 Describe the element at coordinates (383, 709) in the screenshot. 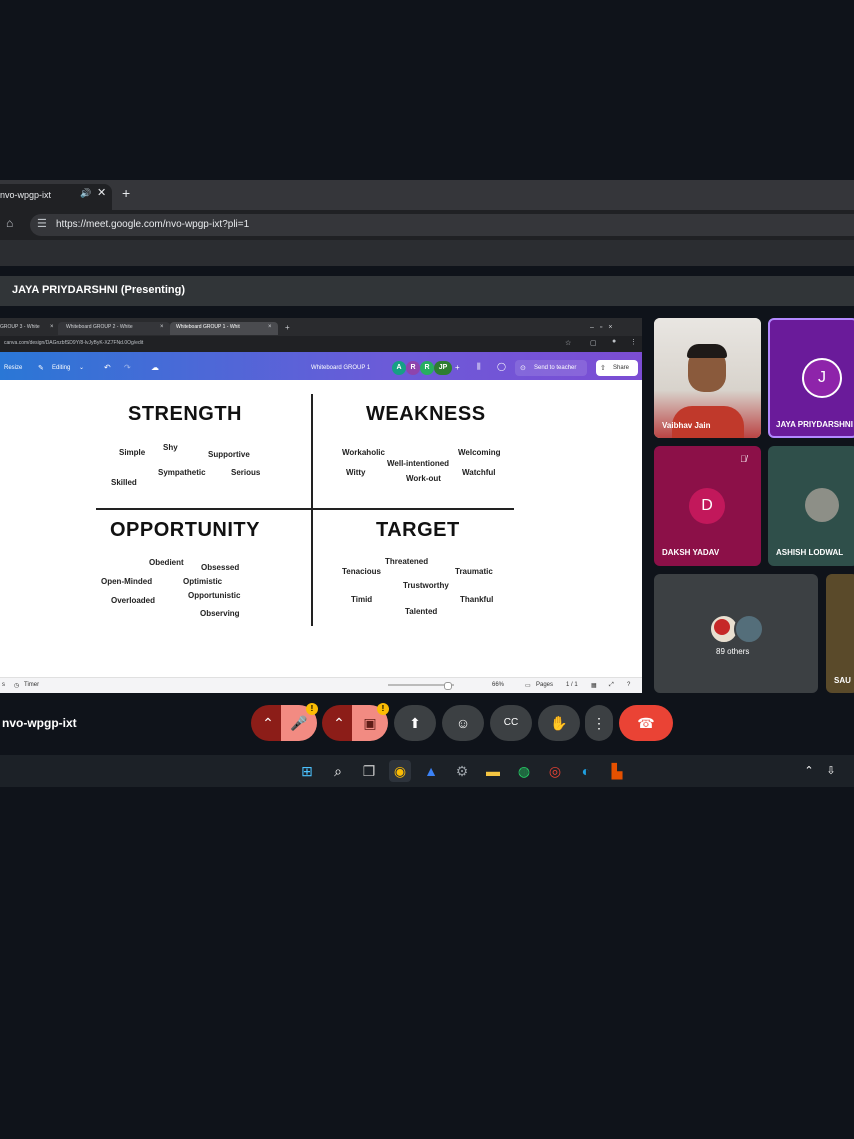

I see `warning-badge: !` at that location.